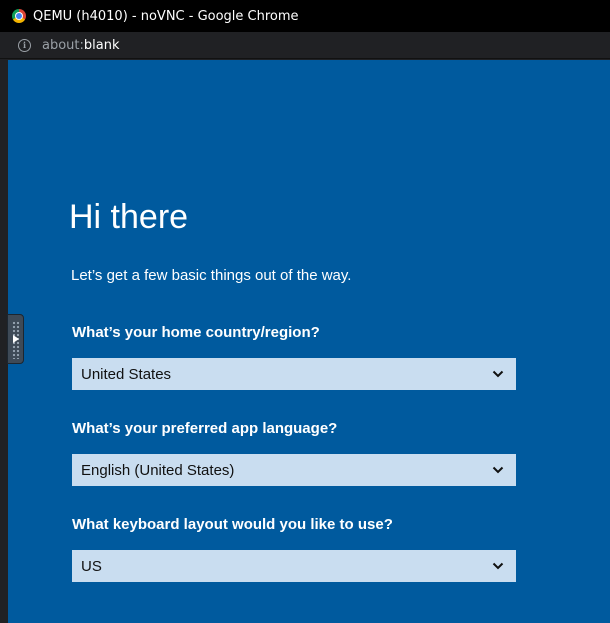 This screenshot has width=610, height=623. What do you see at coordinates (129, 217) in the screenshot?
I see `page-title: Hi there` at bounding box center [129, 217].